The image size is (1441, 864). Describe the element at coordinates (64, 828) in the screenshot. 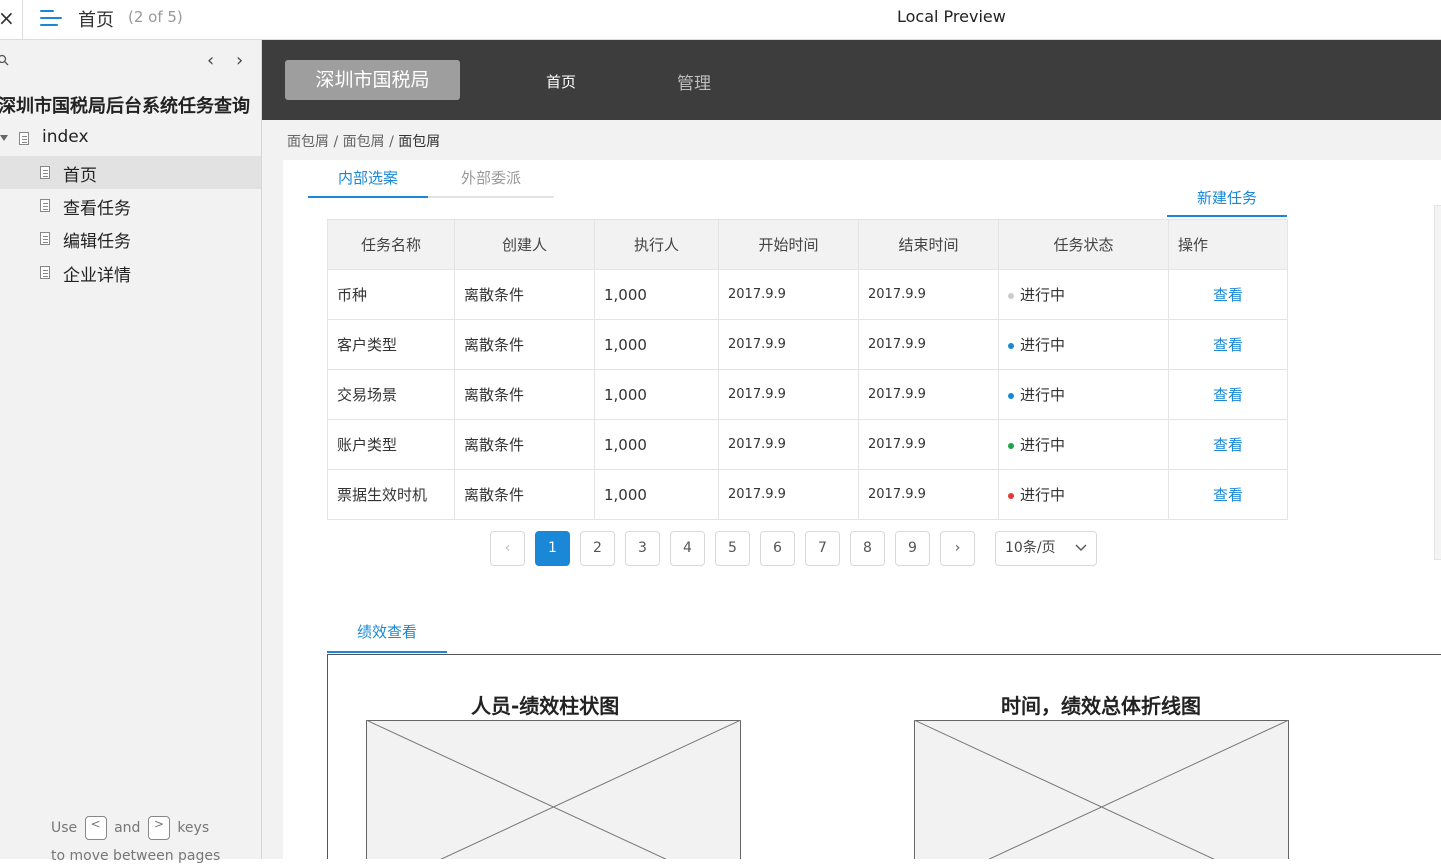

I see `hint-text: Use` at that location.